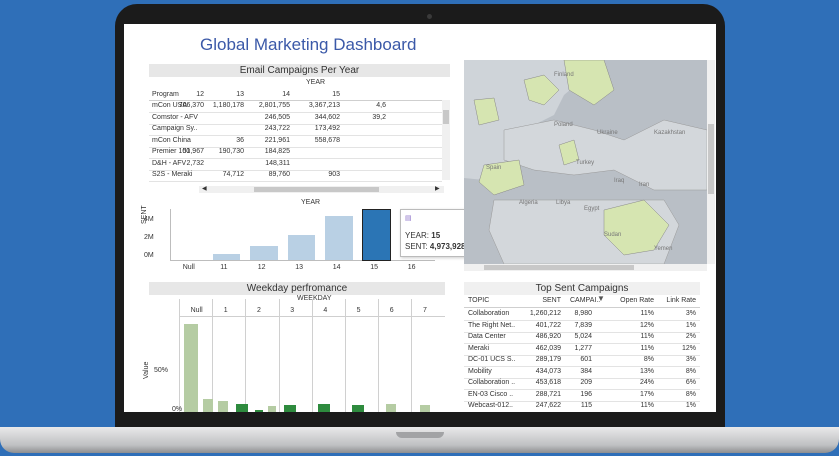  Describe the element at coordinates (277, 163) in the screenshot. I see `email-cell: 148,311` at that location.